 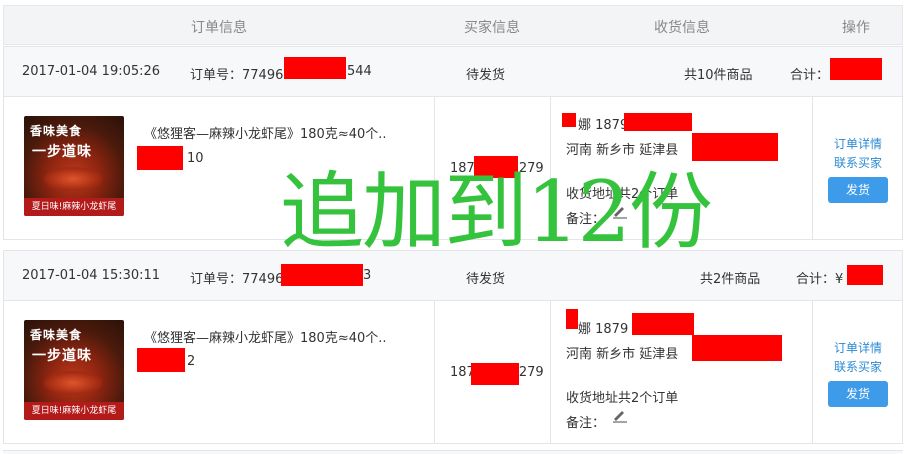 What do you see at coordinates (718, 75) in the screenshot?
I see `order-items-count: 共10件商品` at bounding box center [718, 75].